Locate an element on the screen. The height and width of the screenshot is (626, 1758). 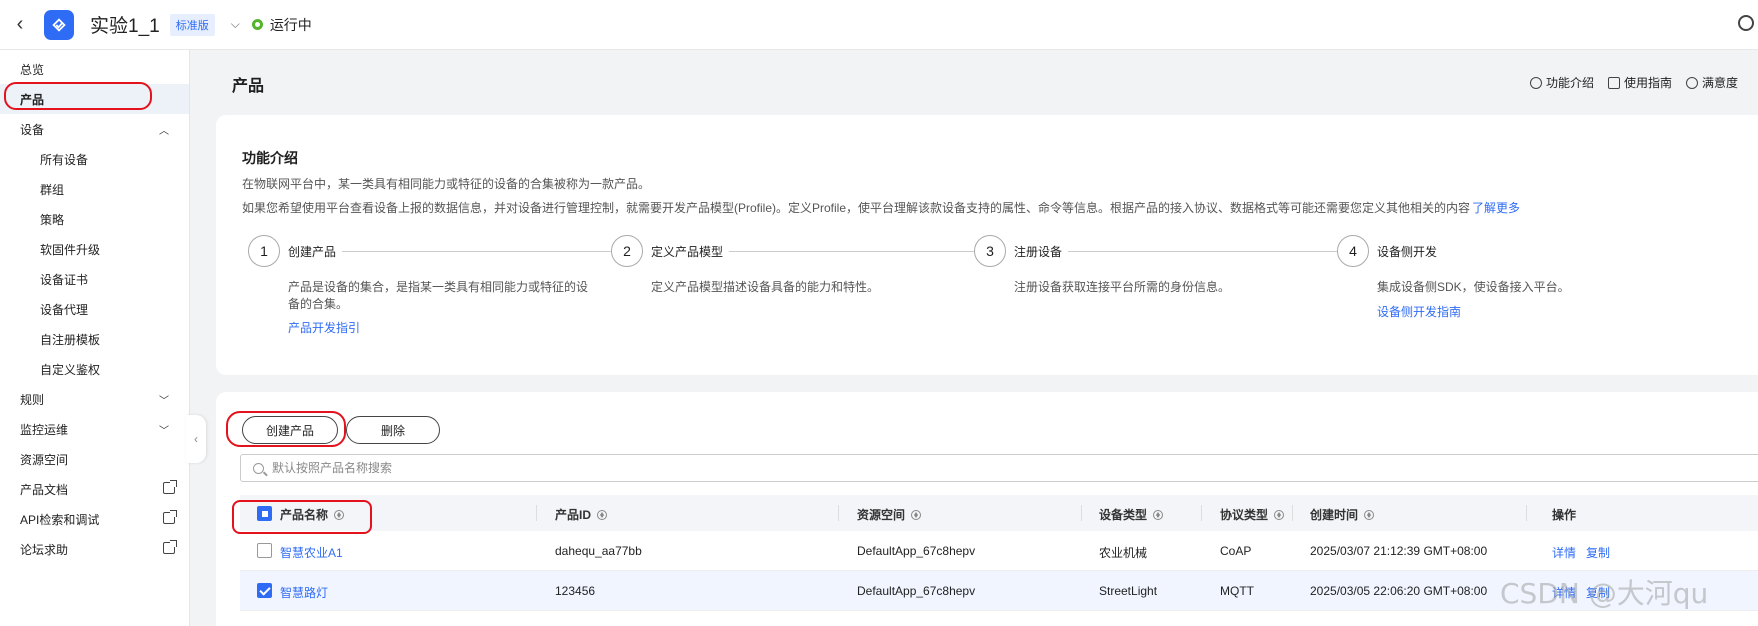
satisfaction-link: 满意度 is located at coordinates (1712, 82).